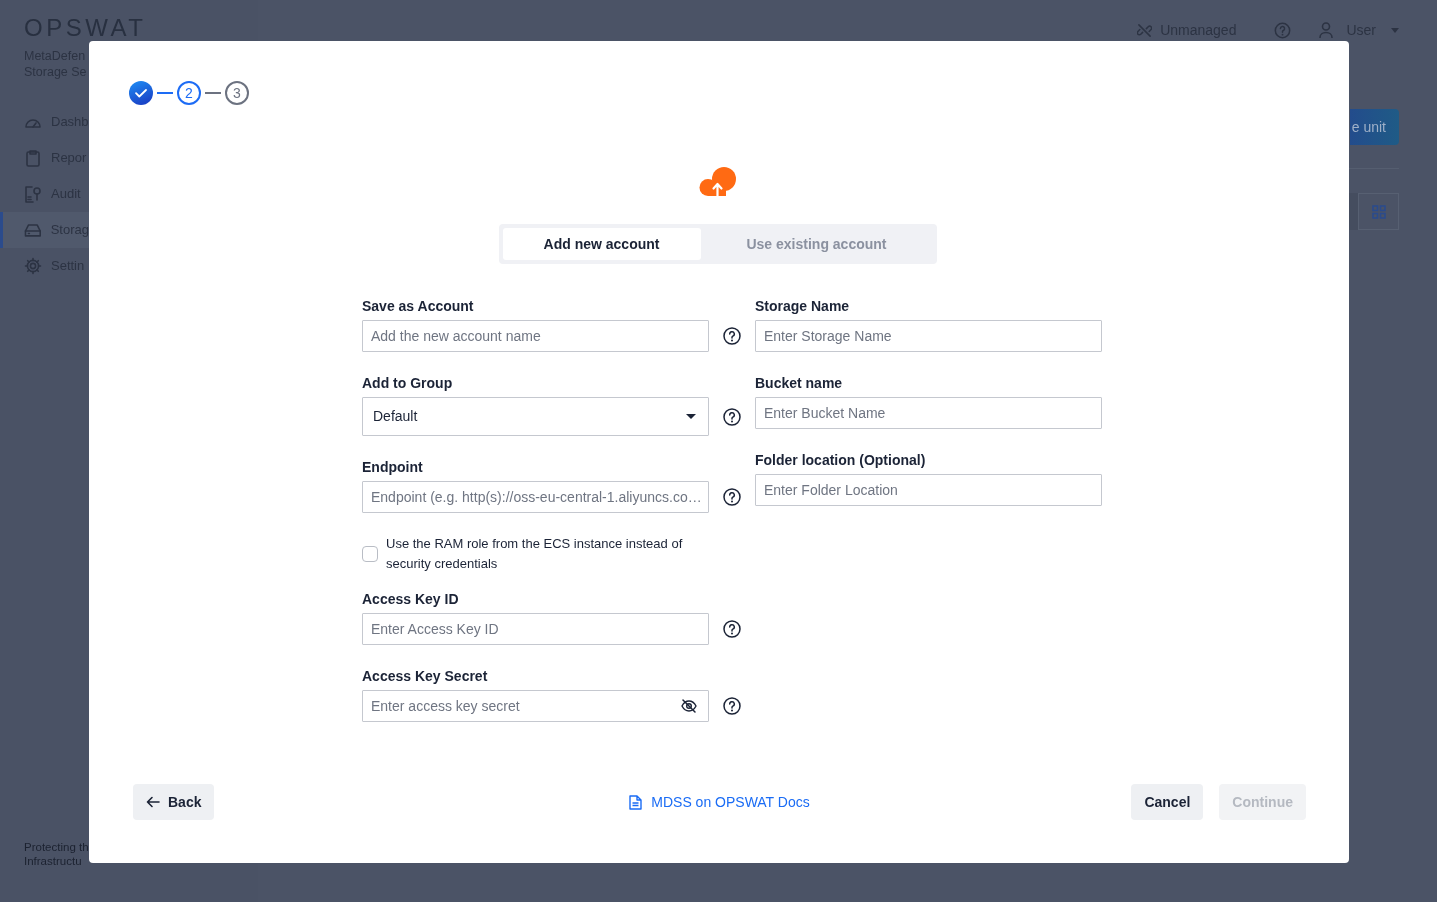  Describe the element at coordinates (928, 413) in the screenshot. I see `input-field: Enter Bucket Name` at that location.